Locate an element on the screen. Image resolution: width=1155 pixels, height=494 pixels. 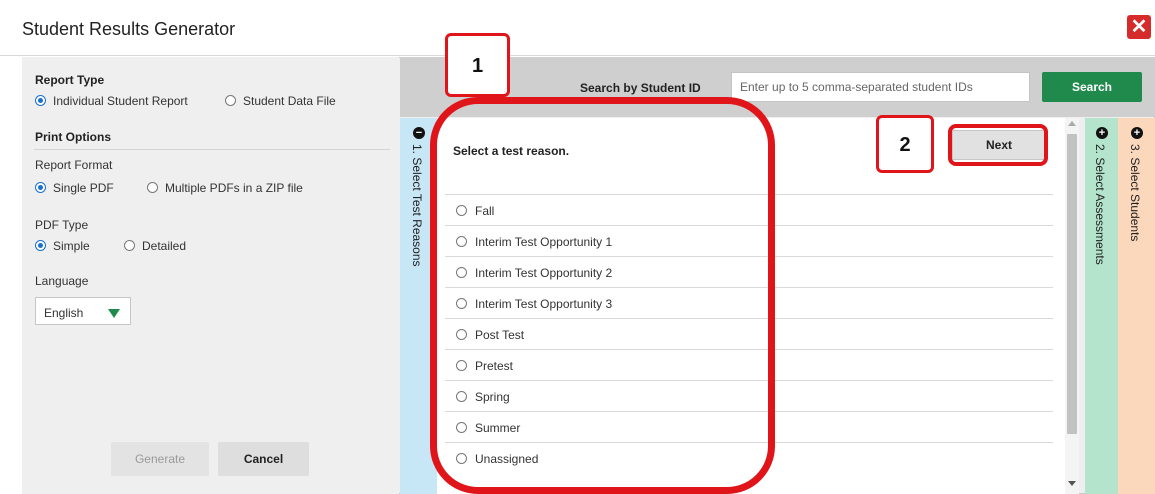
radio-detailed is located at coordinates (129, 245).